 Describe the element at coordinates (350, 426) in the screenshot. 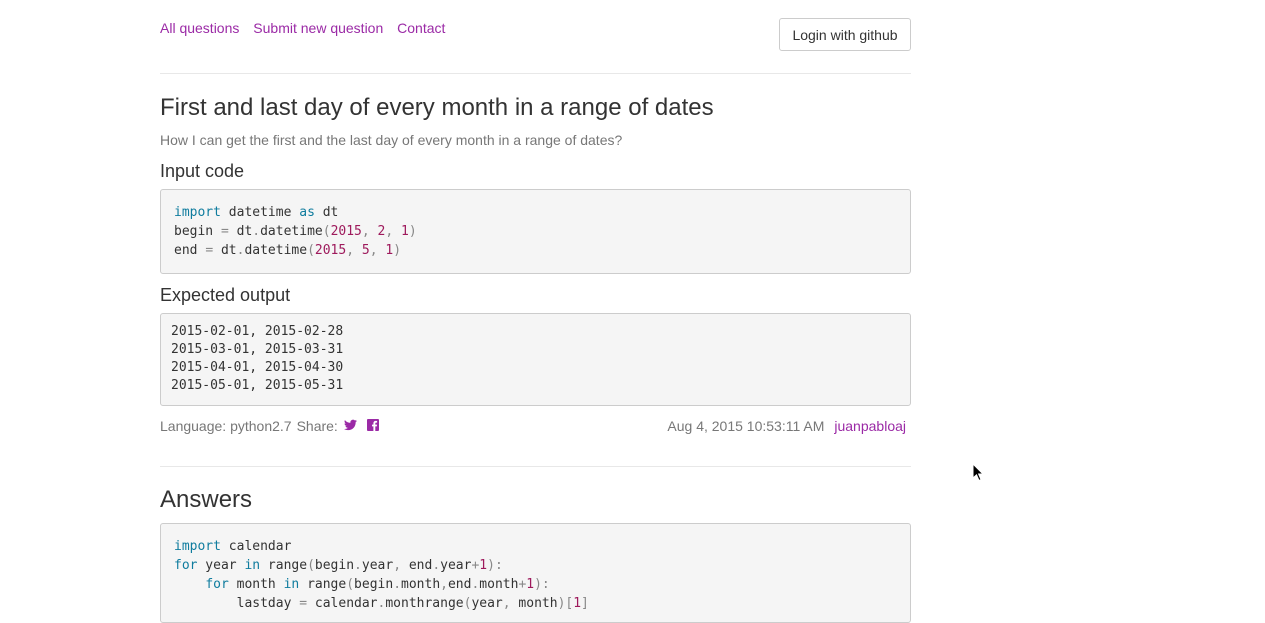

I see `twitter-icon` at that location.